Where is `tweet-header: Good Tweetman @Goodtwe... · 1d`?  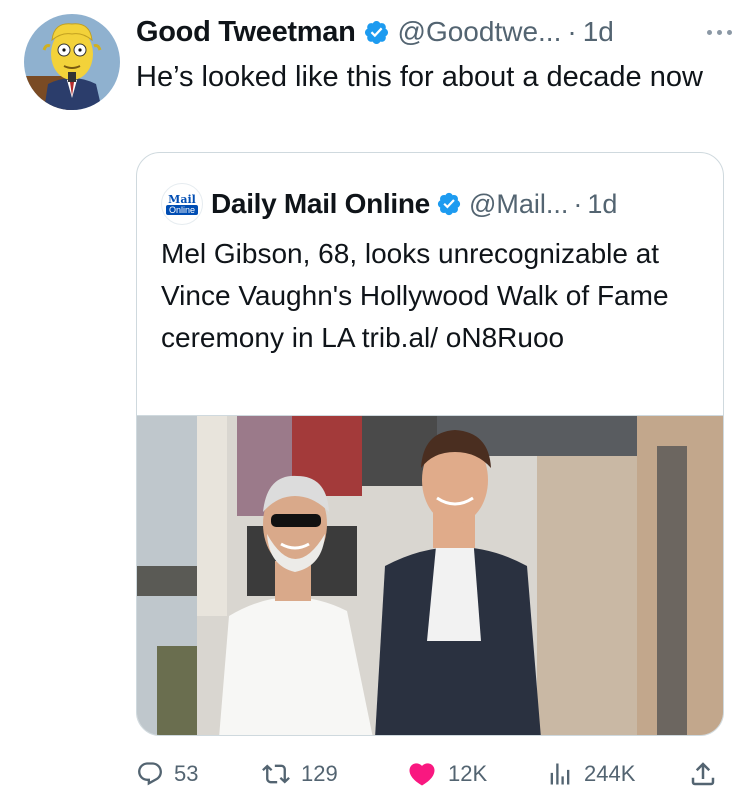 tweet-header: Good Tweetman @Goodtwe... · 1d is located at coordinates (436, 32).